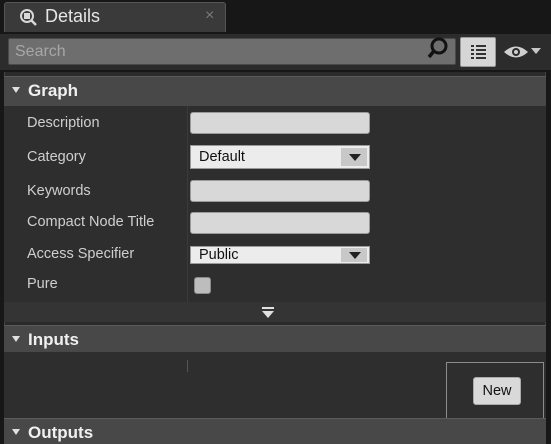  What do you see at coordinates (275, 17) in the screenshot?
I see `tab-strip: Details ×` at bounding box center [275, 17].